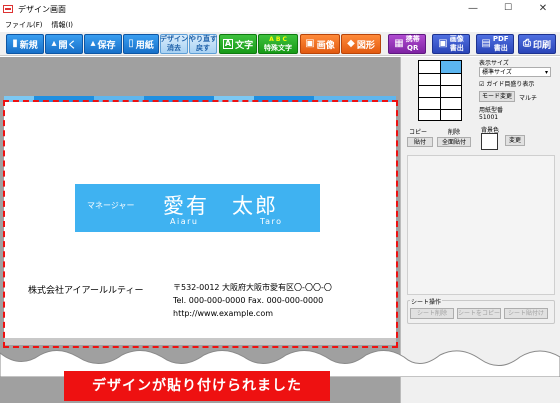  What do you see at coordinates (537, 44) in the screenshot?
I see `print-button: ⎙ 印刷` at bounding box center [537, 44].